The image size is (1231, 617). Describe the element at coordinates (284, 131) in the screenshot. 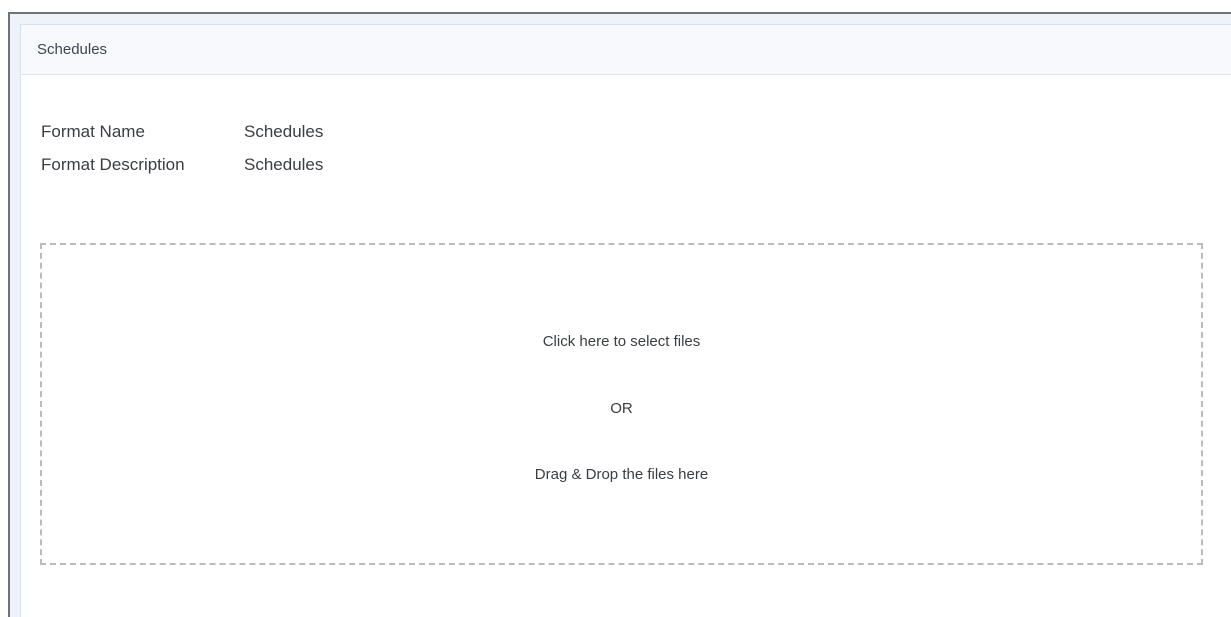

I see `format-name-value: Schedules` at that location.